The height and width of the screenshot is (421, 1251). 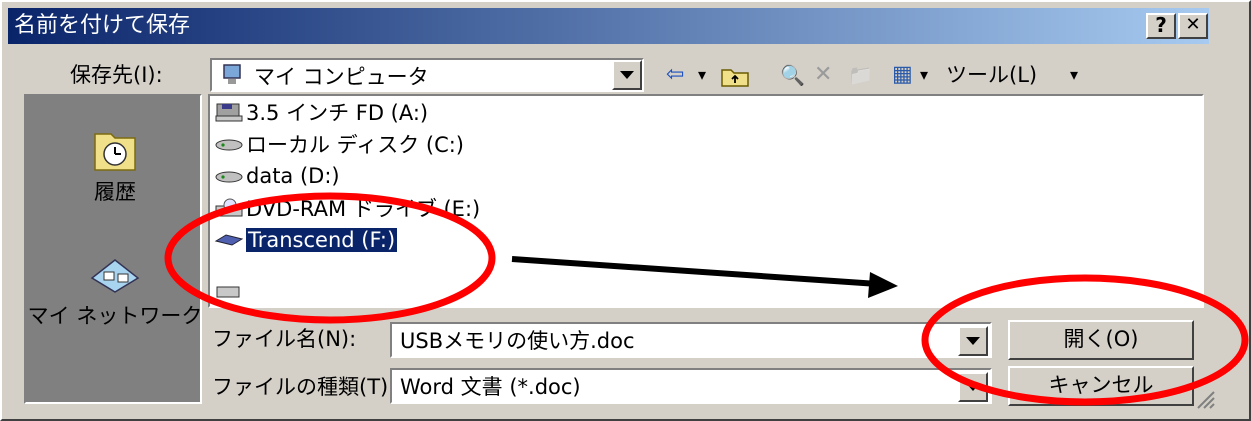 I want to click on list-item: ローカル ディスク (C:), so click(x=339, y=144).